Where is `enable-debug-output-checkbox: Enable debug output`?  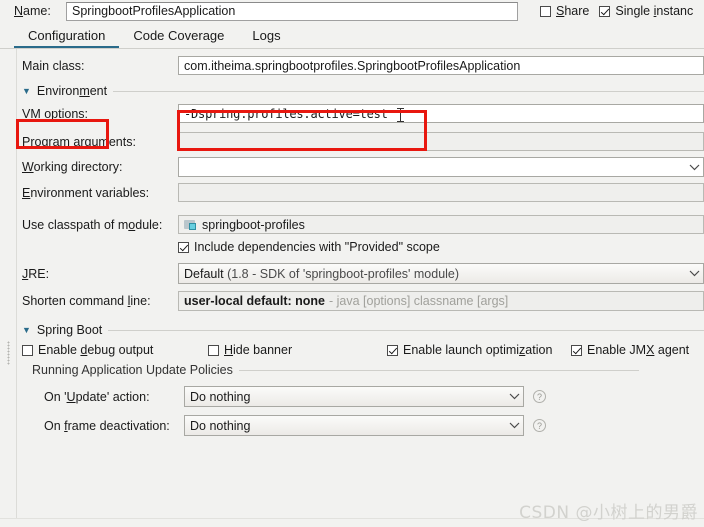
enable-debug-output-checkbox: Enable debug output is located at coordinates (115, 350).